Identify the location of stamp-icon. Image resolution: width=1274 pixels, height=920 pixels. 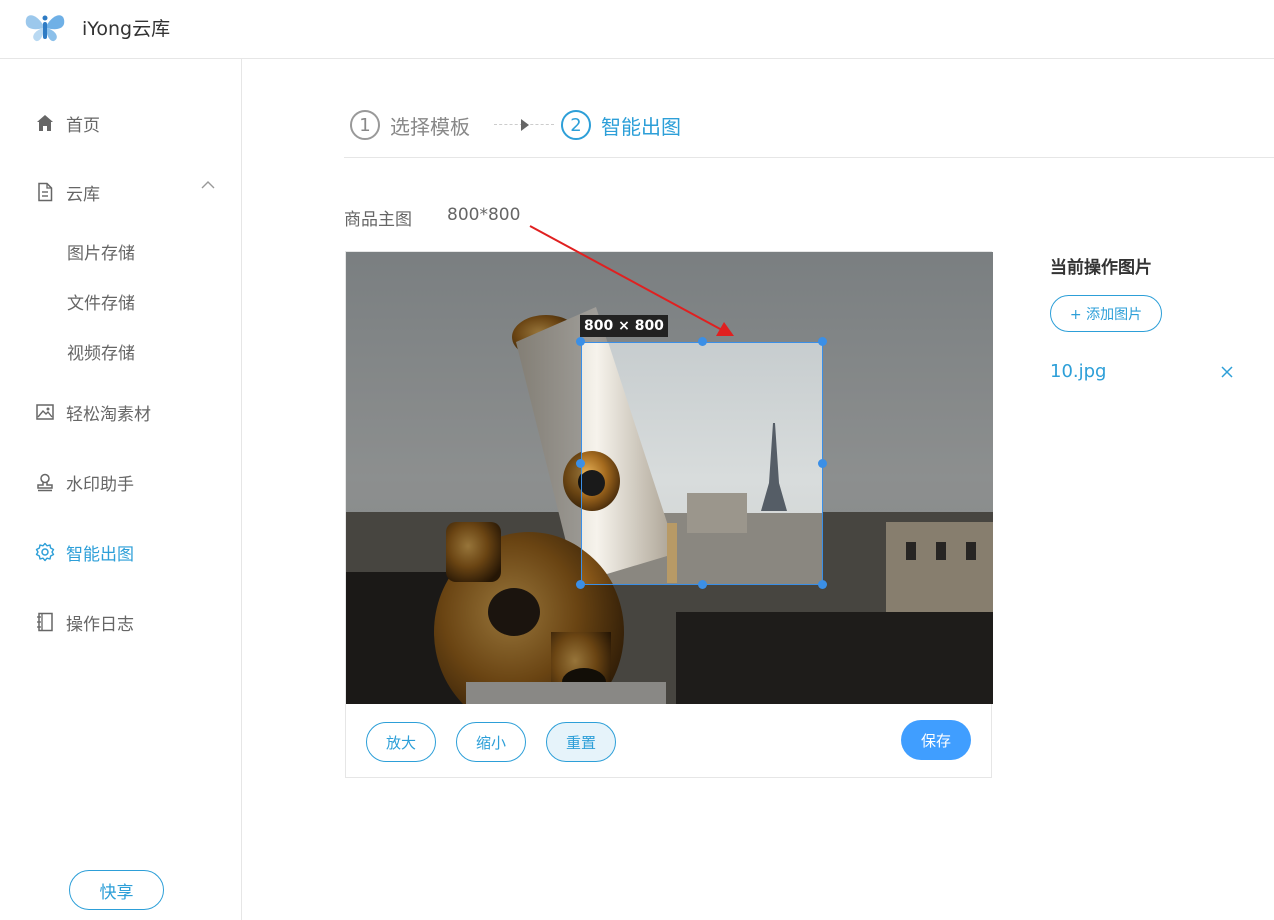
(45, 482).